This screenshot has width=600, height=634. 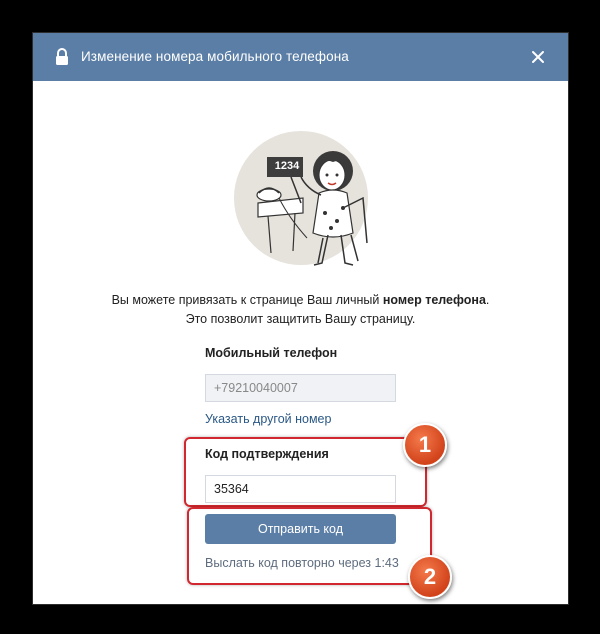 What do you see at coordinates (425, 445) in the screenshot?
I see `annotation-badge-1: 1` at bounding box center [425, 445].